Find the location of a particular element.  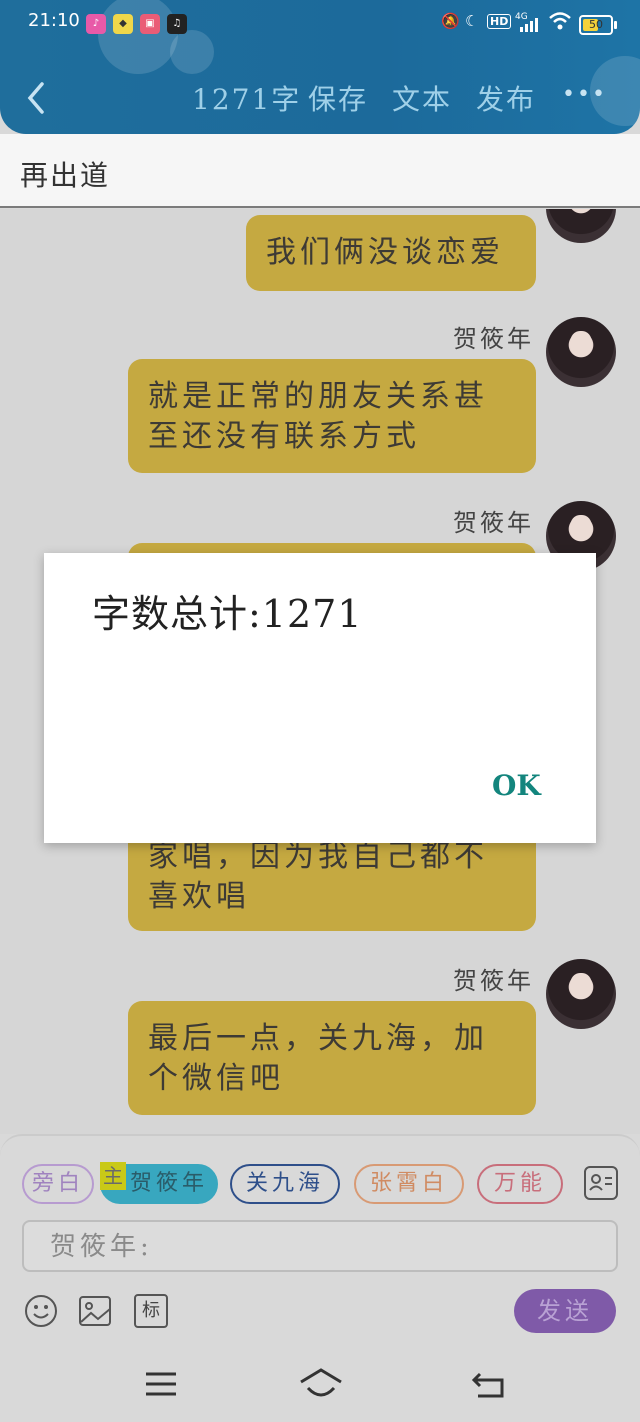

message-bubble: 就是正常的朋友关系甚至还没有联系方式 is located at coordinates (332, 416).